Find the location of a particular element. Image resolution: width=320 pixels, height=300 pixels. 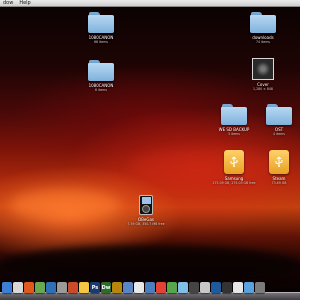

icon-info: 4 items is located at coordinates (279, 134).